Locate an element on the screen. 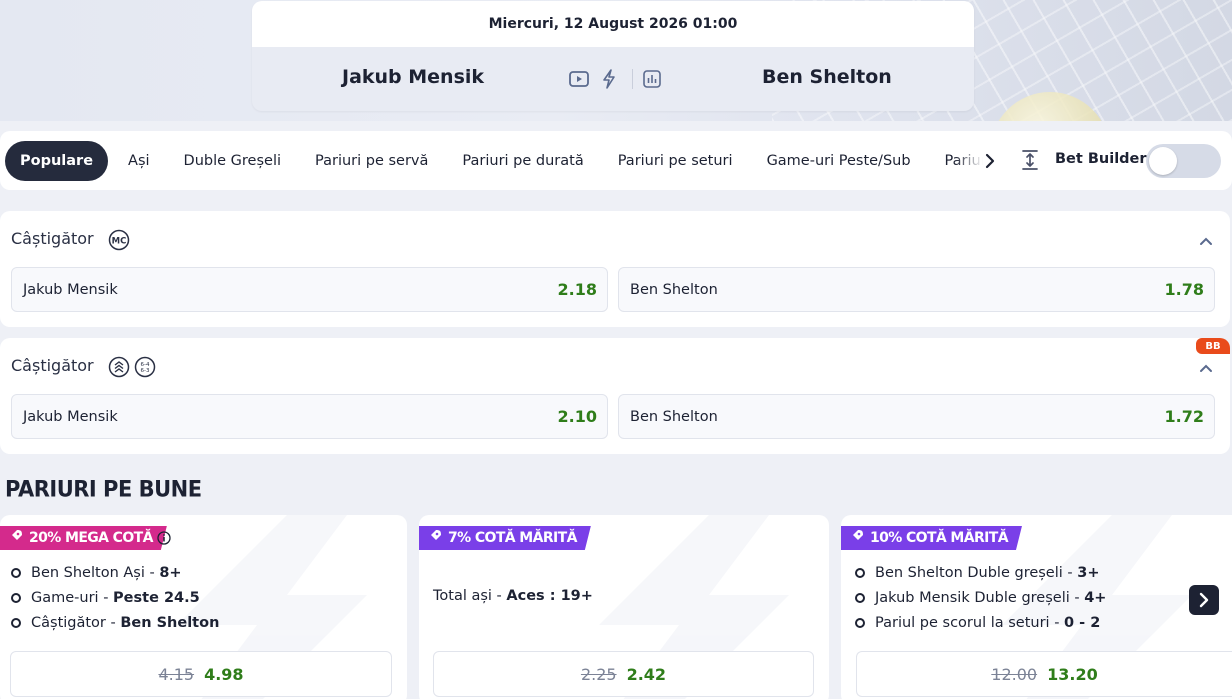 The width and height of the screenshot is (1232, 699). boosted-odd: 13.20 is located at coordinates (1072, 674).